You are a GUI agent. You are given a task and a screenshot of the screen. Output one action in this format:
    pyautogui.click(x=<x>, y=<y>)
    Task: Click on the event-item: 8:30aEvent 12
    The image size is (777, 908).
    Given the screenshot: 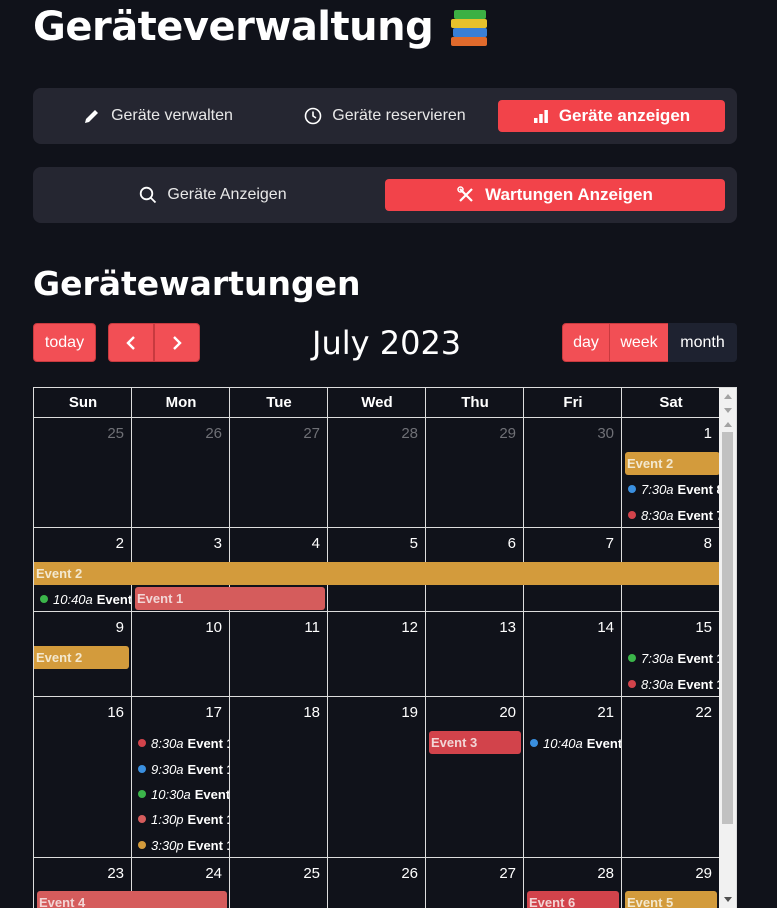 What is the action you would take?
    pyautogui.click(x=180, y=743)
    